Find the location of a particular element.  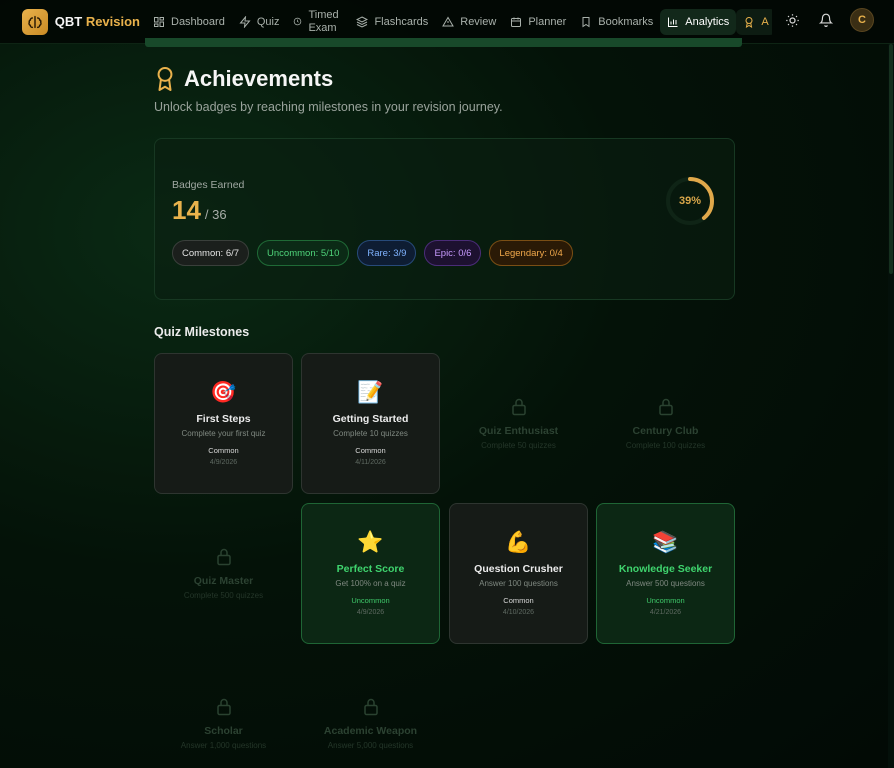

nav-label-review: Review is located at coordinates (478, 21).